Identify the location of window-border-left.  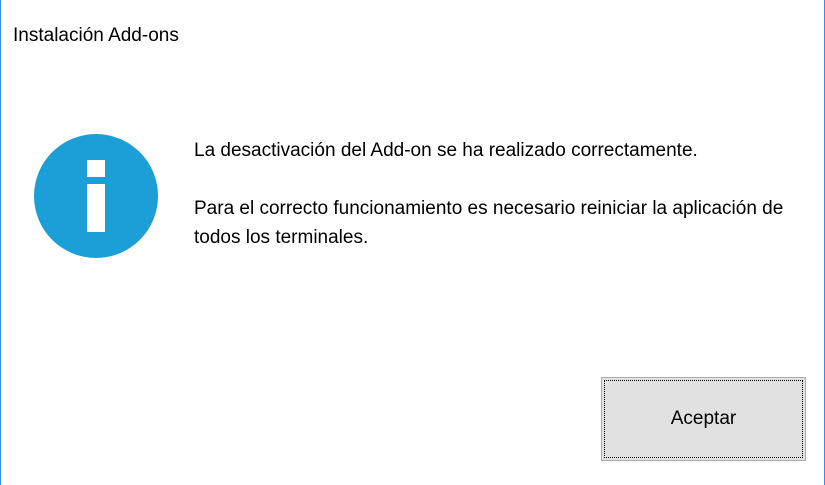
(0, 242).